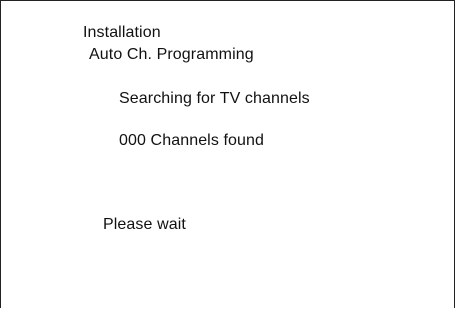 The image size is (455, 309). Describe the element at coordinates (214, 98) in the screenshot. I see `search-status-text: Searching for TV channels` at that location.